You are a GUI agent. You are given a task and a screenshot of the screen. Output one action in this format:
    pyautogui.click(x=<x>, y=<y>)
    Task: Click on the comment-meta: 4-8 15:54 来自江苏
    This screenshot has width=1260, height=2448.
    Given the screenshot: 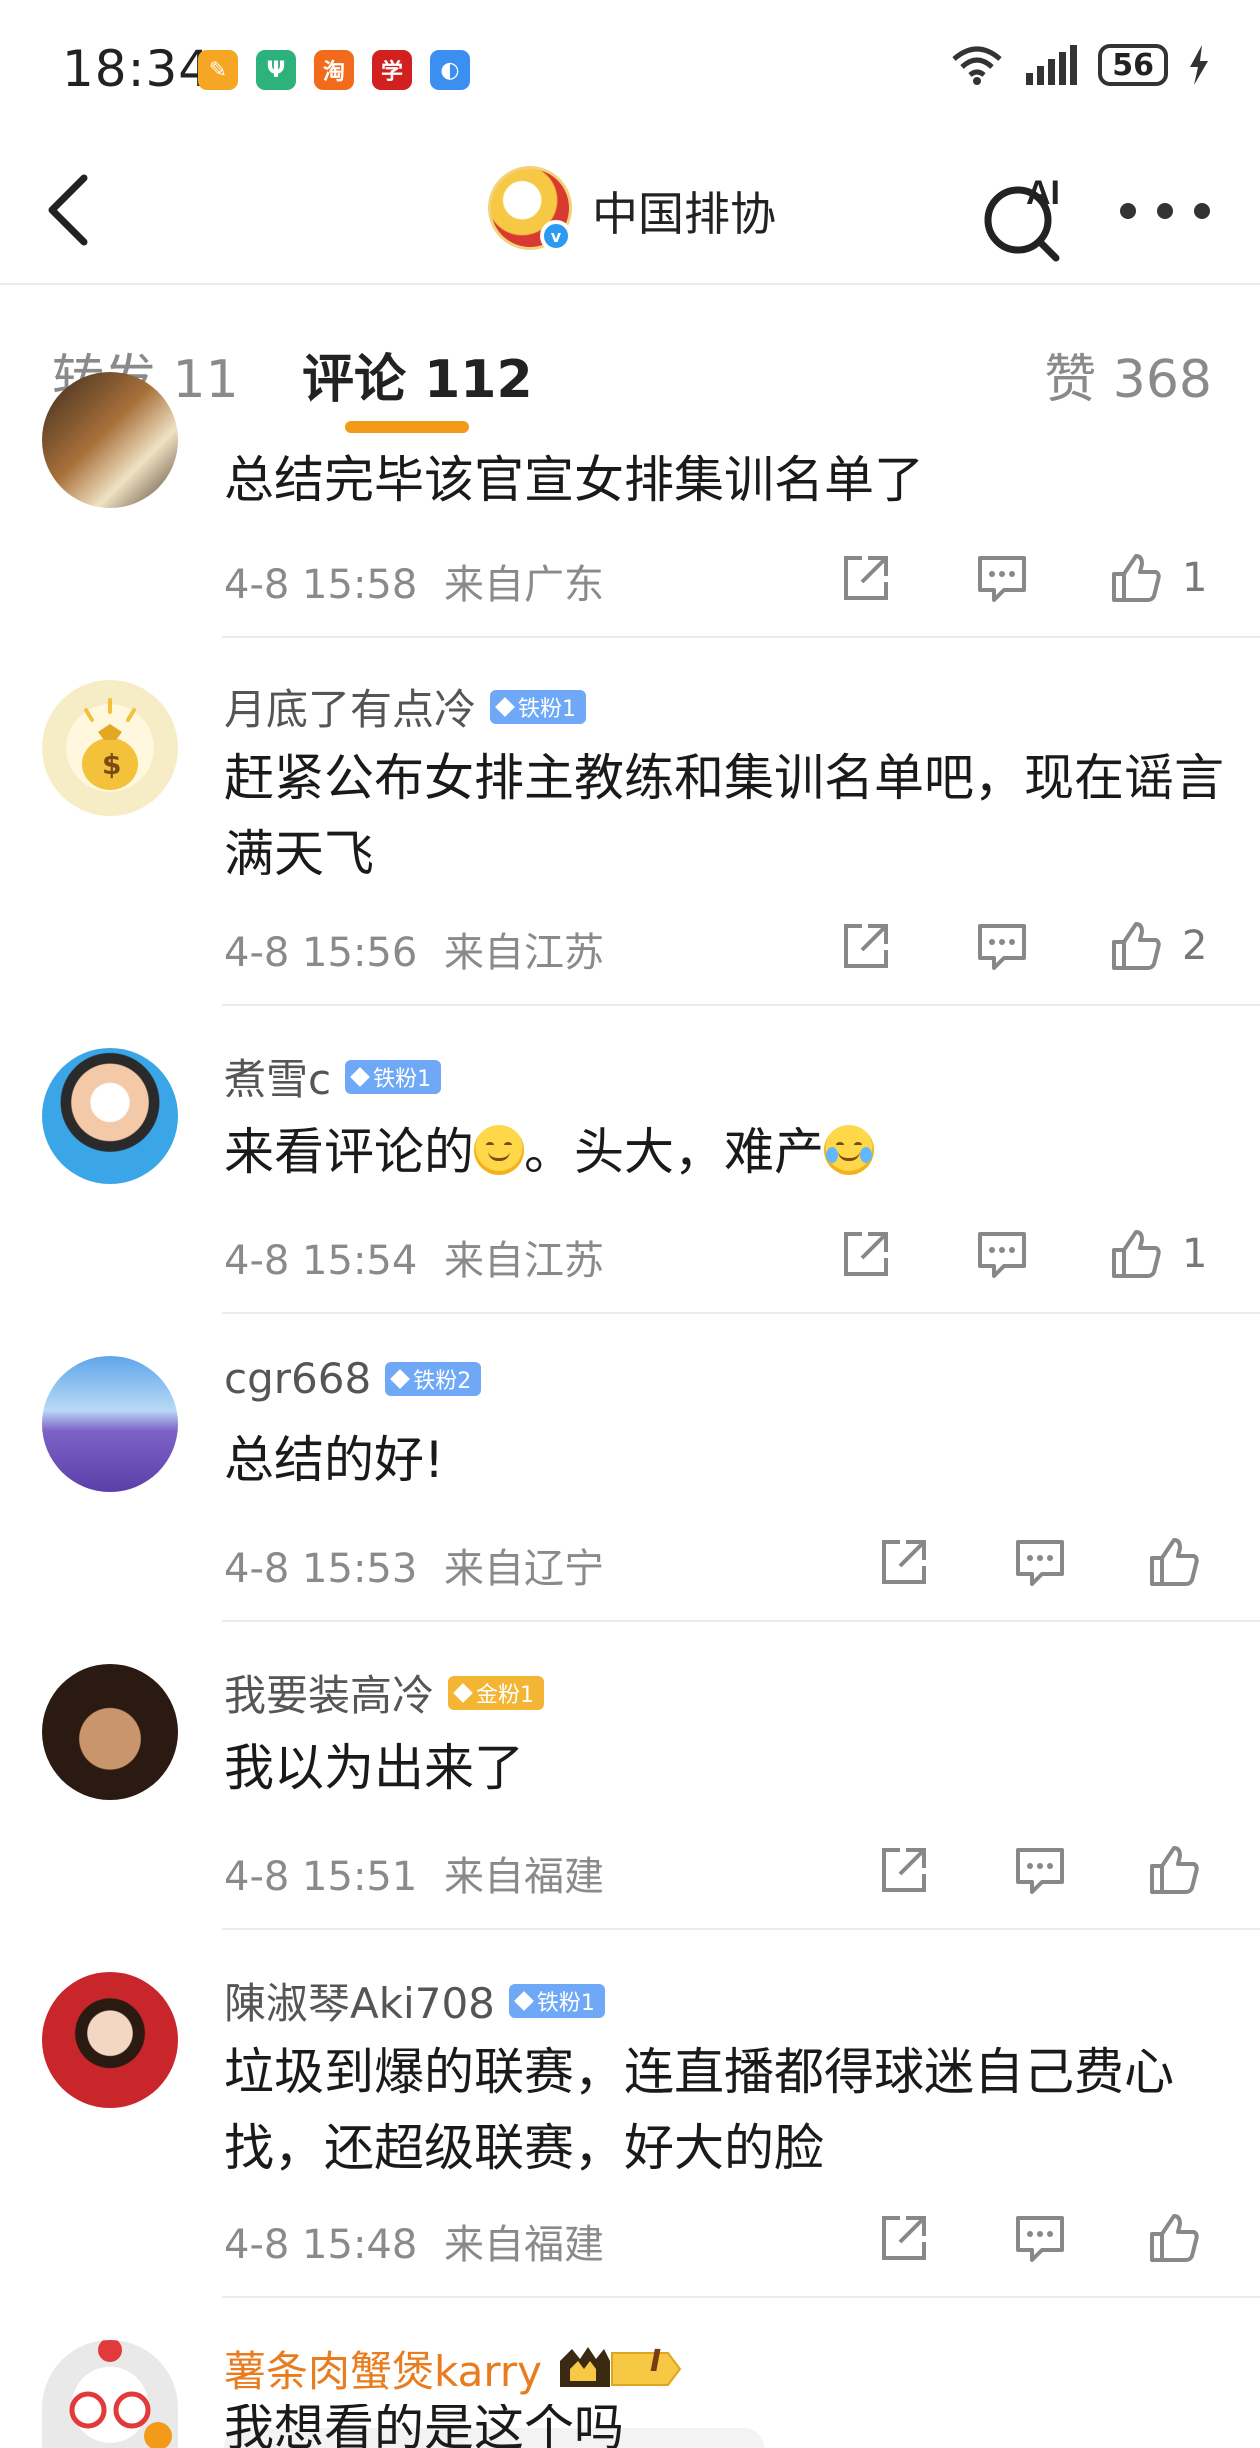 What is the action you would take?
    pyautogui.click(x=414, y=1257)
    